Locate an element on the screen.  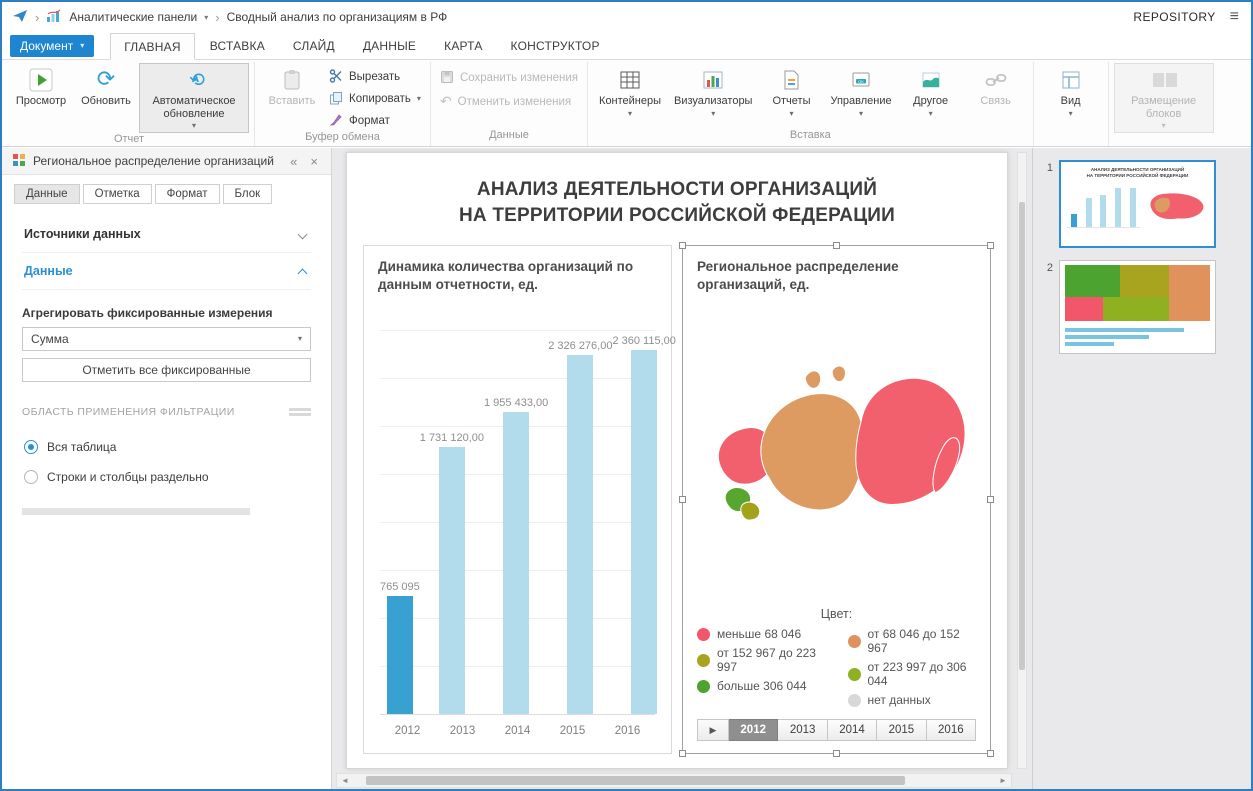
blocks-layout-button: Размещение блоков ▾ is located at coordinates (1163, 98).